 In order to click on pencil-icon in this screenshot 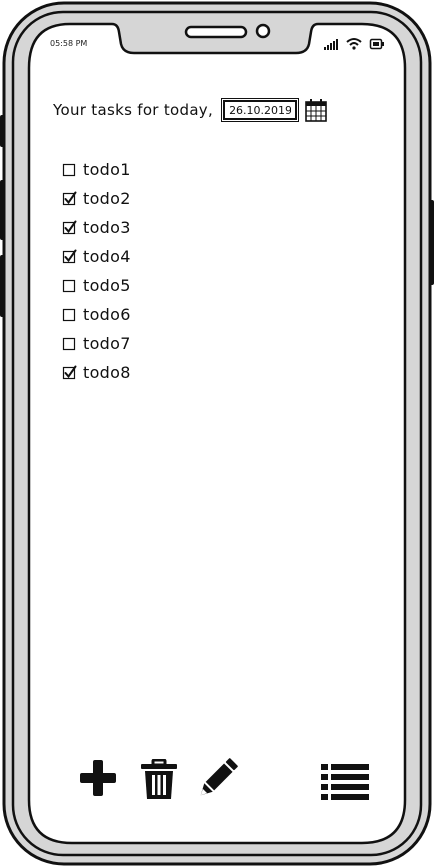, I will do `click(217, 781)`.